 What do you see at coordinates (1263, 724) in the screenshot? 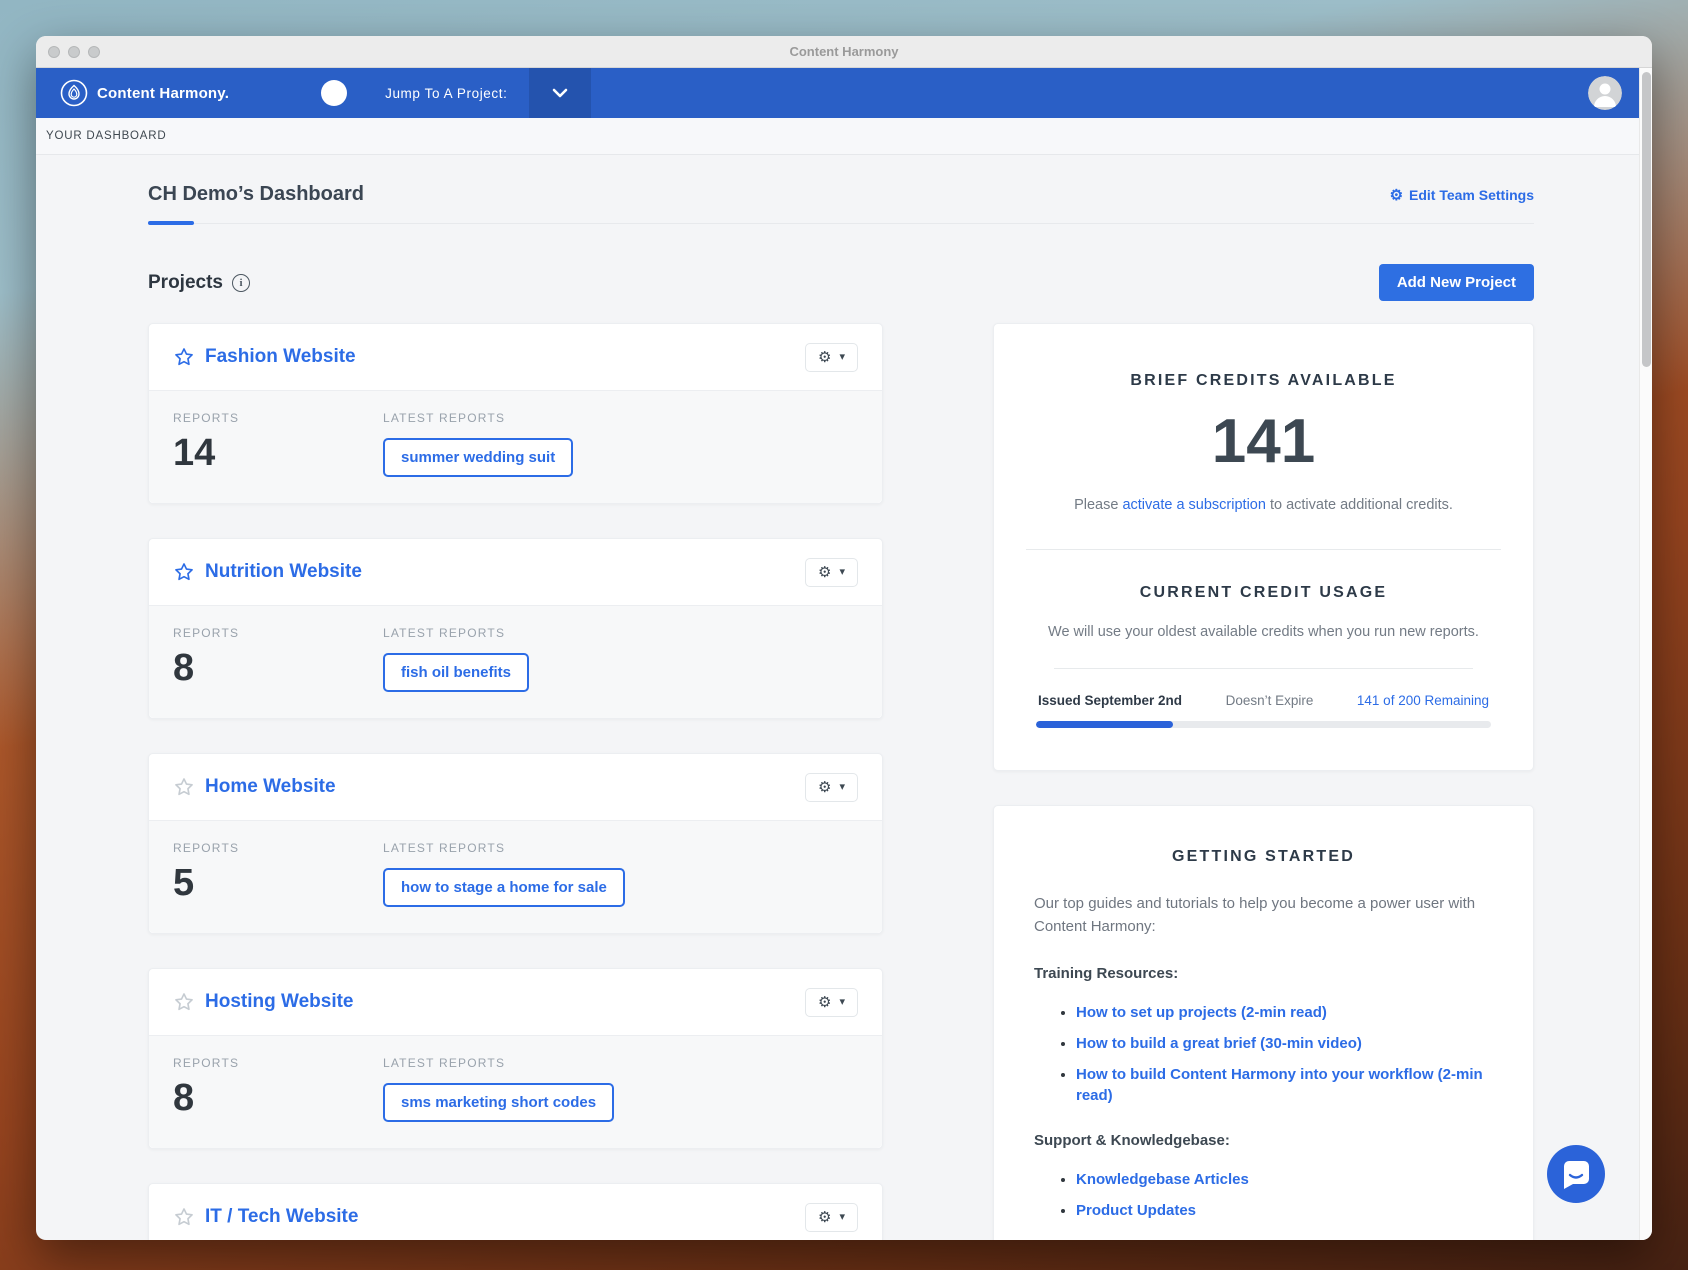
I see `credit-progress-track` at bounding box center [1263, 724].